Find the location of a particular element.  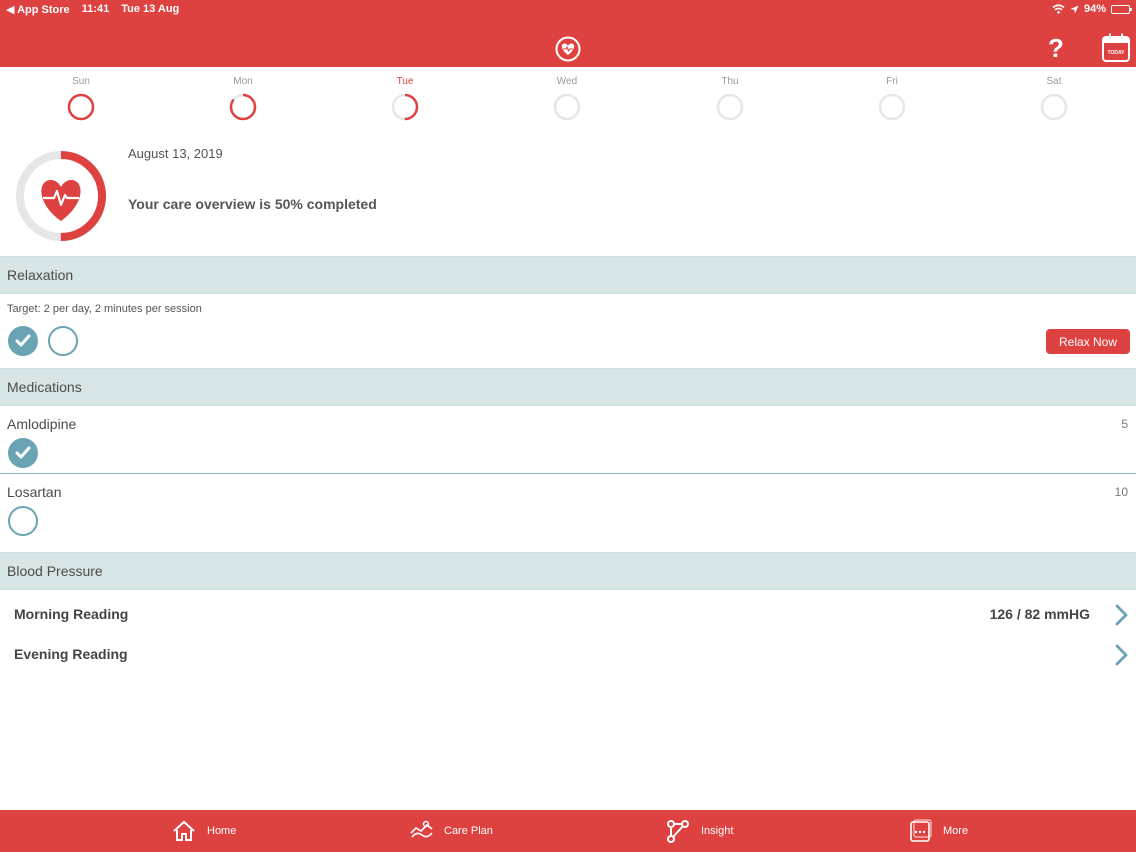

relaxation-target: Target: 2 per day, 2 minutes per session is located at coordinates (104, 309).